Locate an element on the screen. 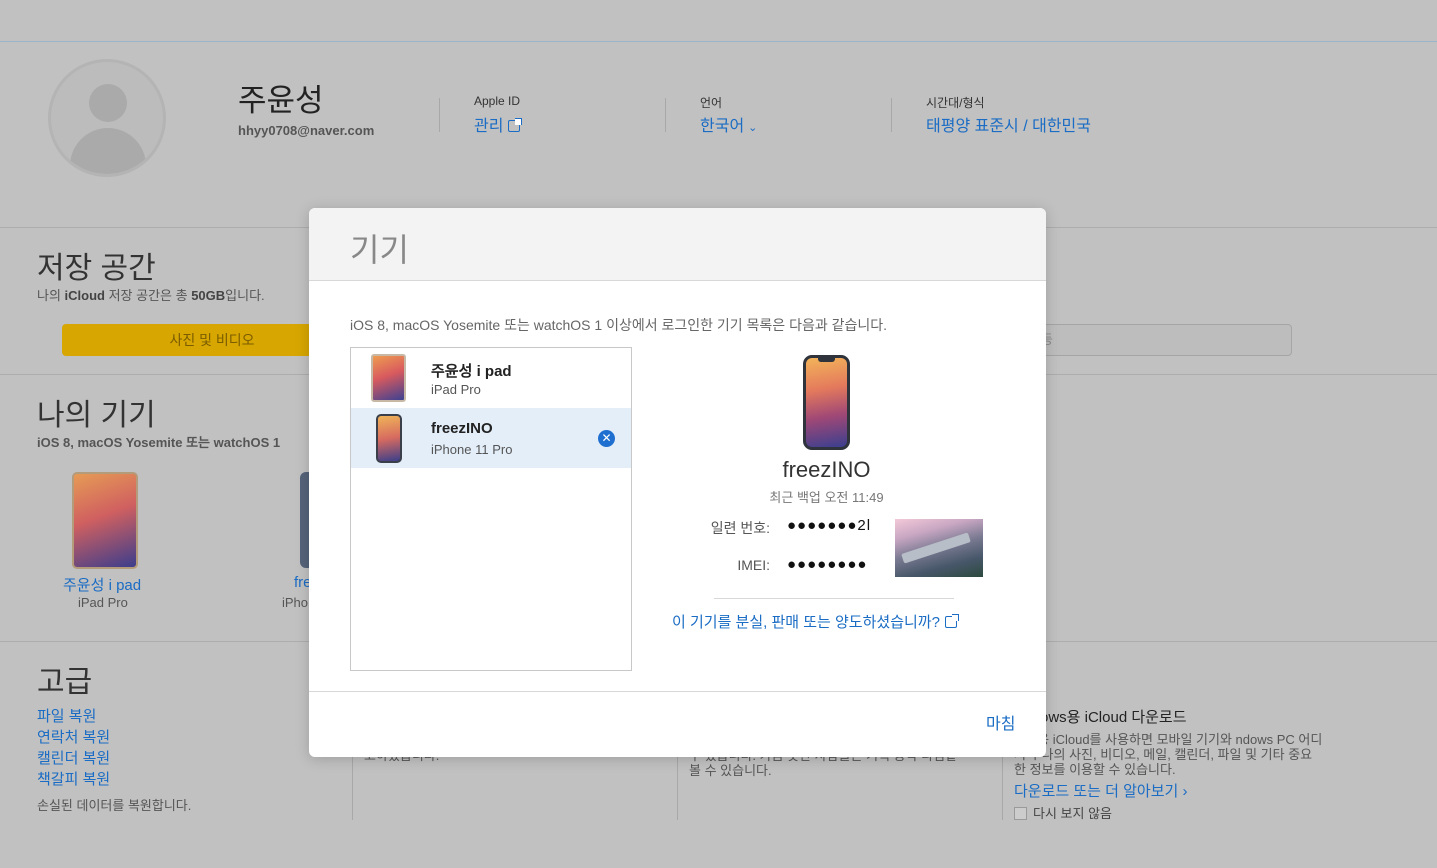 This screenshot has height=868, width=1437. storage-sub-middle: 저장 공간은 총 is located at coordinates (148, 295).